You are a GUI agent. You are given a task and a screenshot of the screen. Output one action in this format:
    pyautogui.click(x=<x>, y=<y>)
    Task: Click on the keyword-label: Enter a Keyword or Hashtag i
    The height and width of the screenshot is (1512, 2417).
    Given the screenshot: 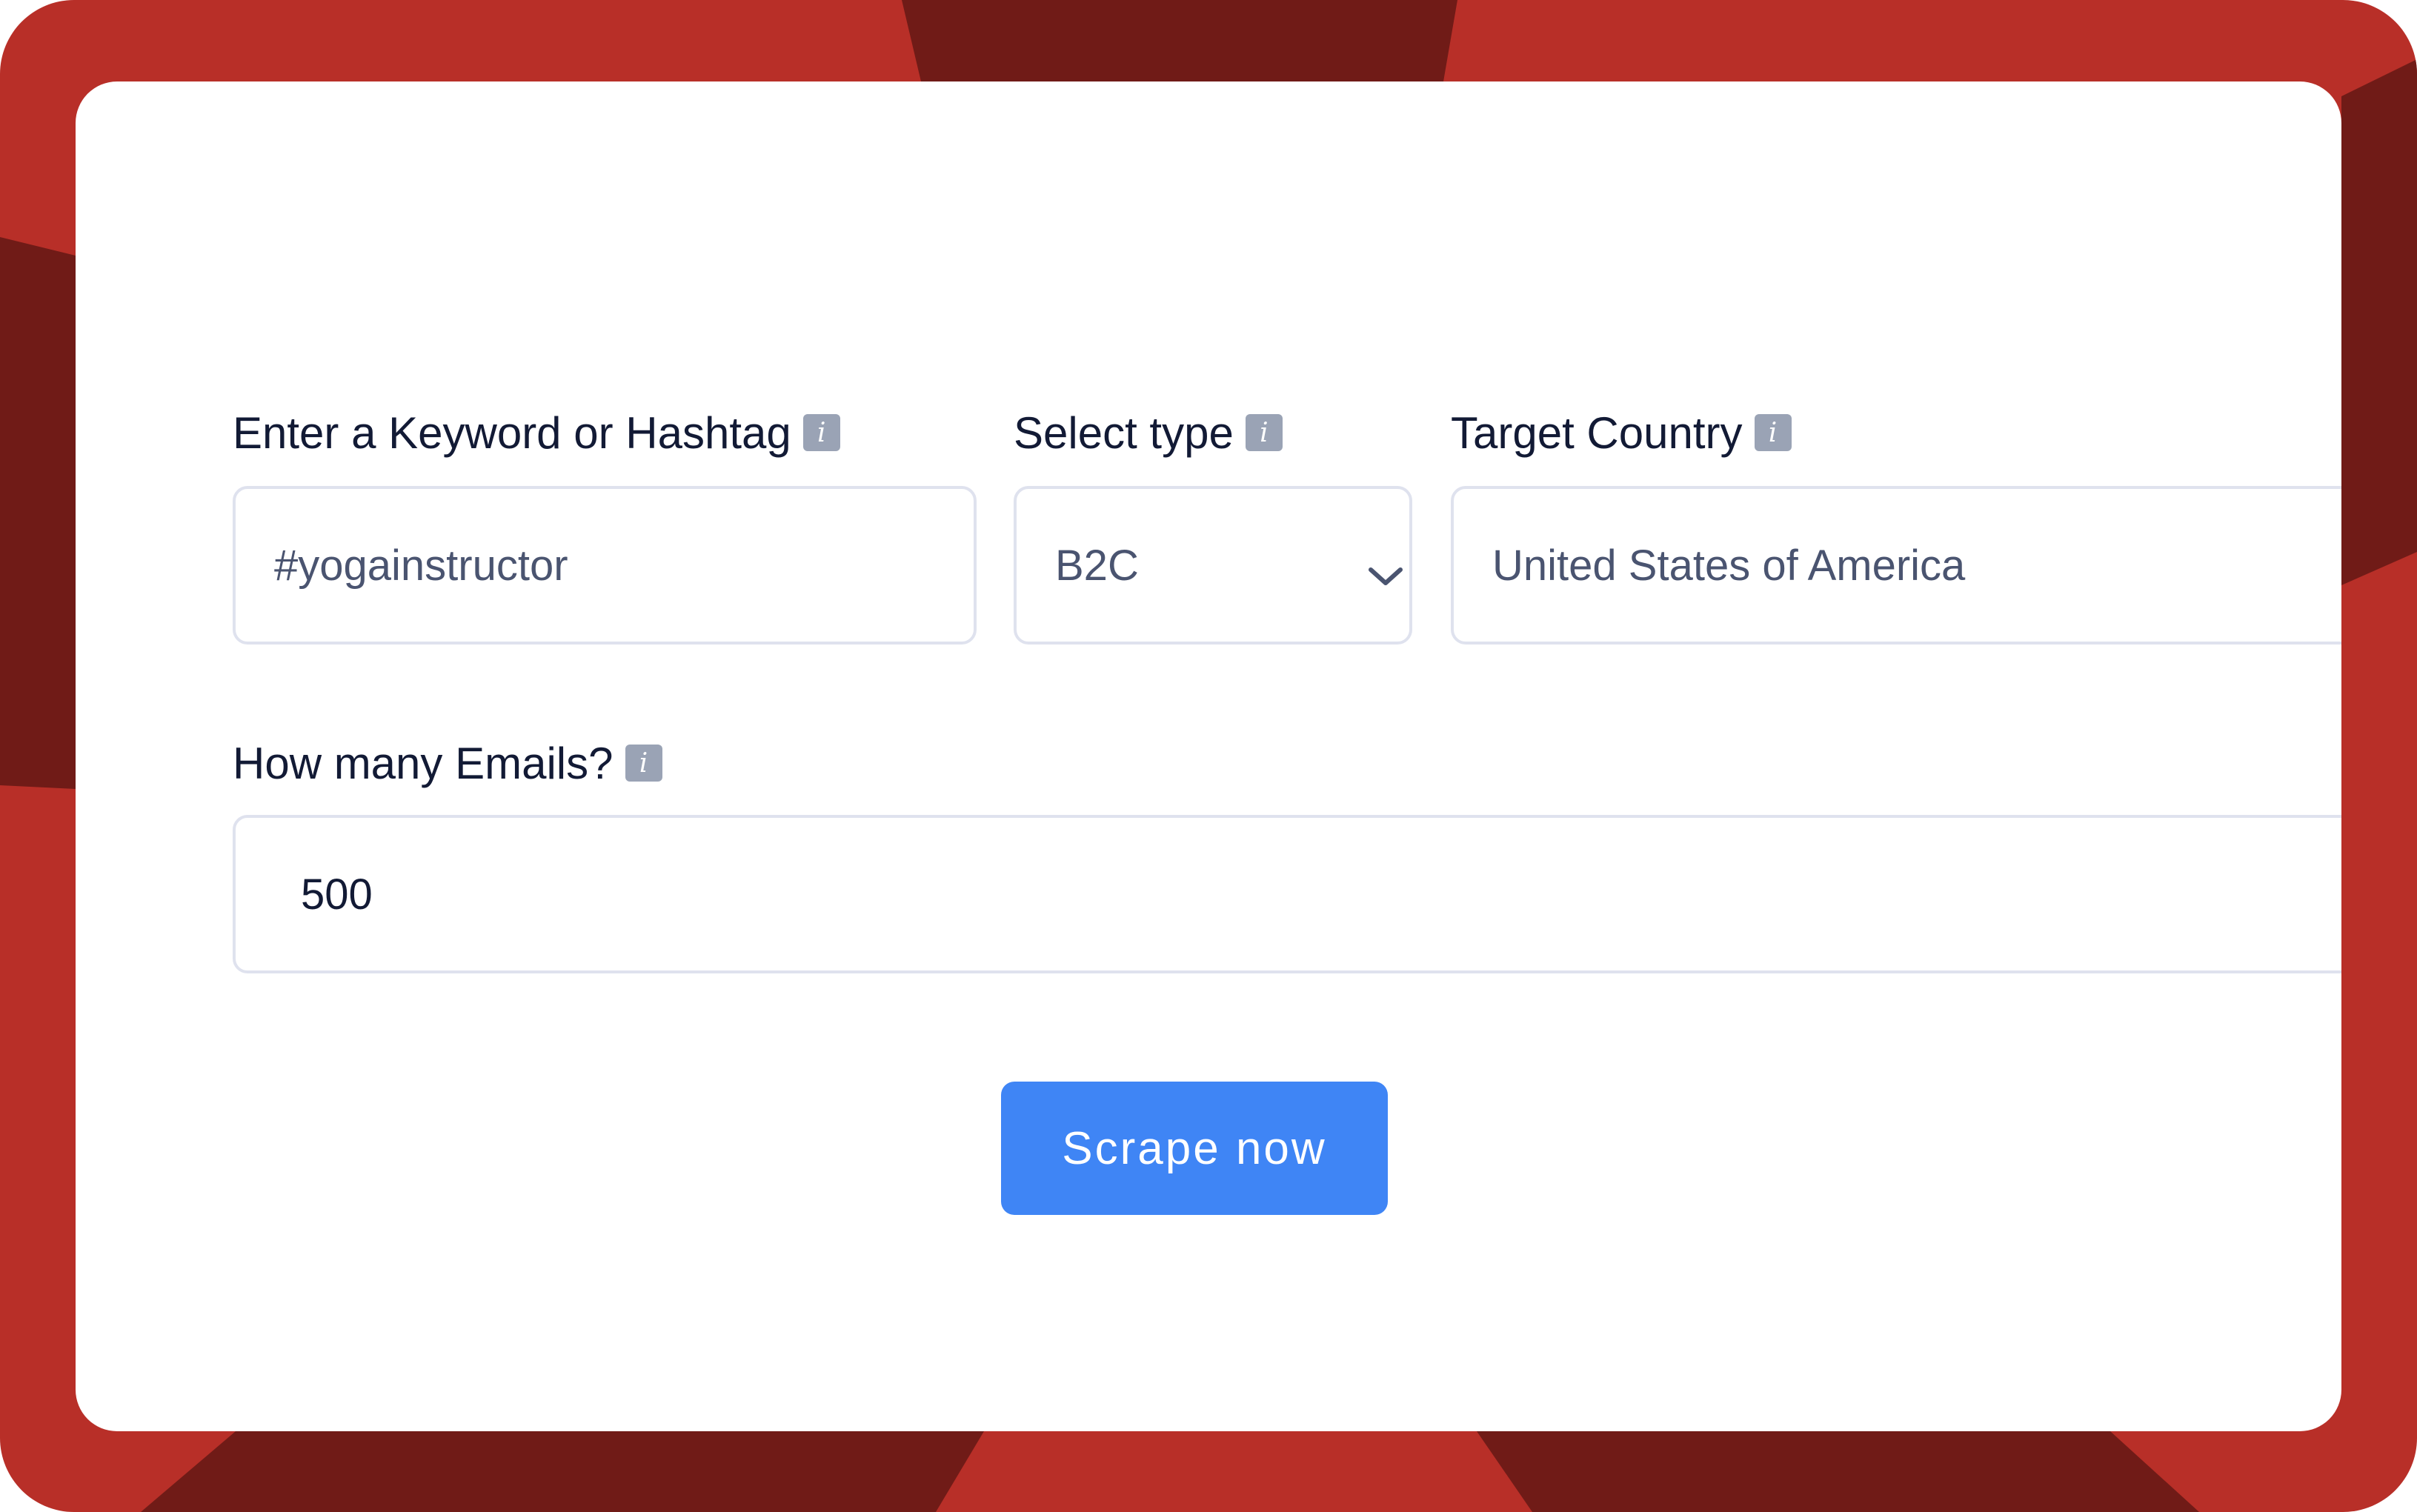 What is the action you would take?
    pyautogui.click(x=536, y=433)
    